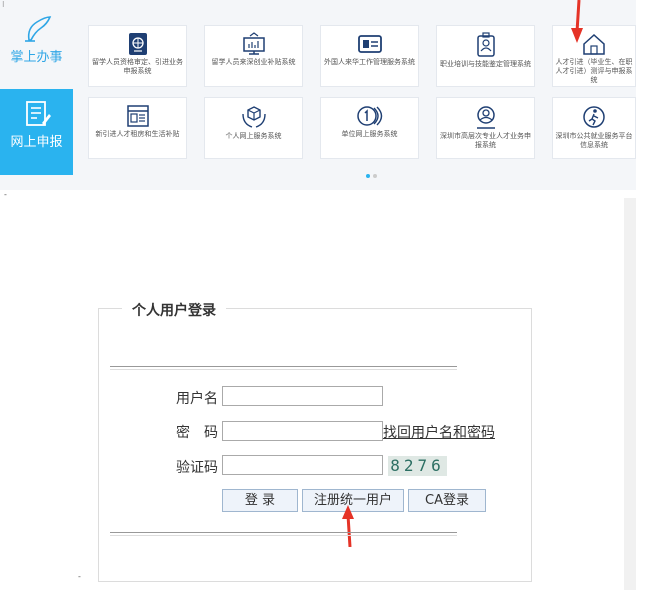 The height and width of the screenshot is (590, 645). Describe the element at coordinates (36, 46) in the screenshot. I see `side-nav-mobile-service: 掌上办事` at that location.